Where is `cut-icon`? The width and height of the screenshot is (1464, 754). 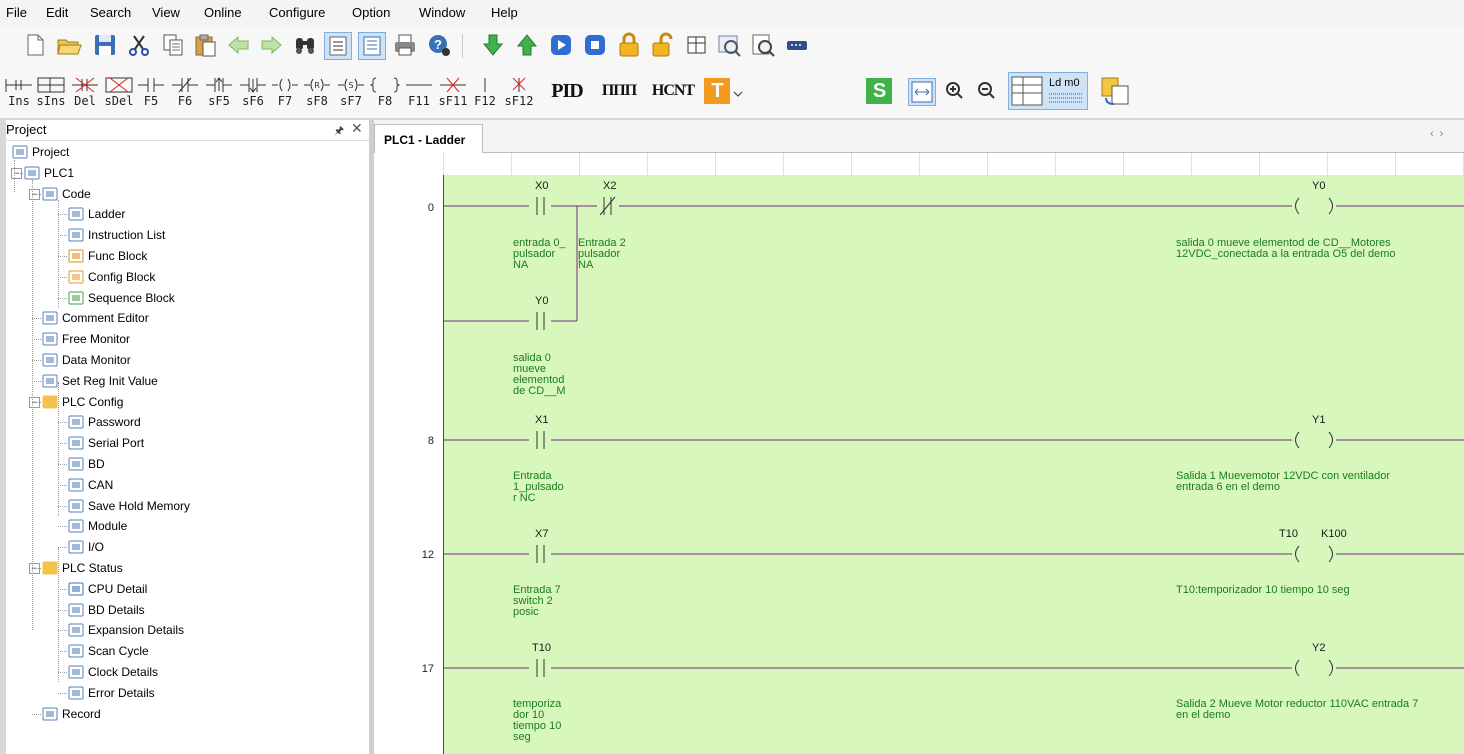
cut-icon is located at coordinates (139, 45).